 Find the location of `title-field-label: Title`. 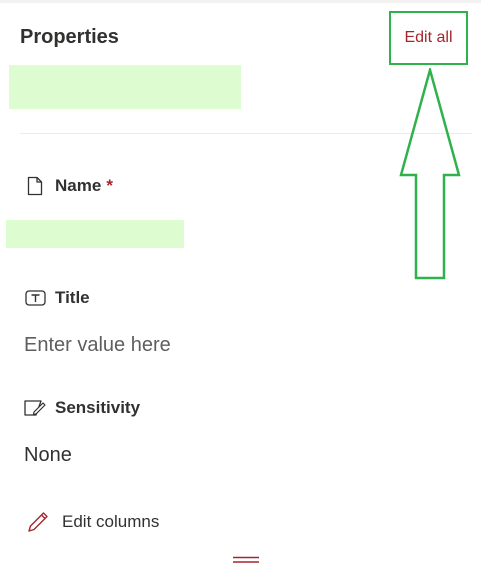

title-field-label: Title is located at coordinates (57, 298).